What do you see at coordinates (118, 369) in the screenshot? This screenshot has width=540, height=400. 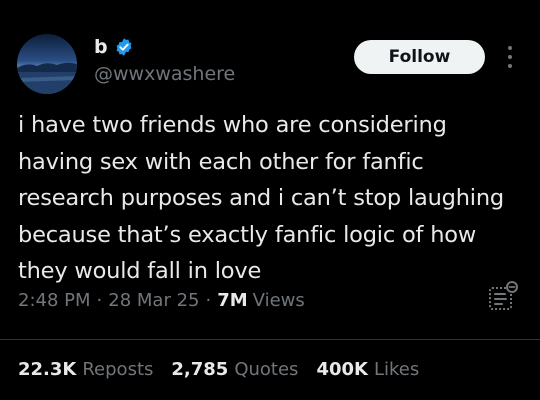 I see `reposts-label: Reposts` at bounding box center [118, 369].